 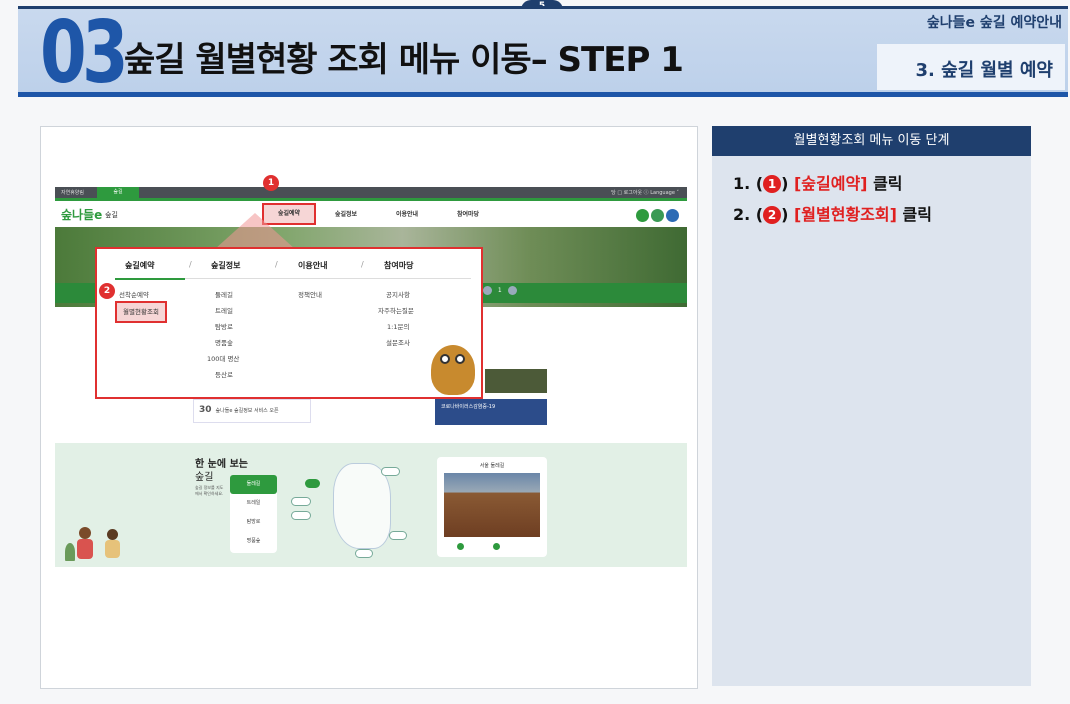 I want to click on covid-banner: 코로나바이러스감염증-19, so click(x=491, y=412).